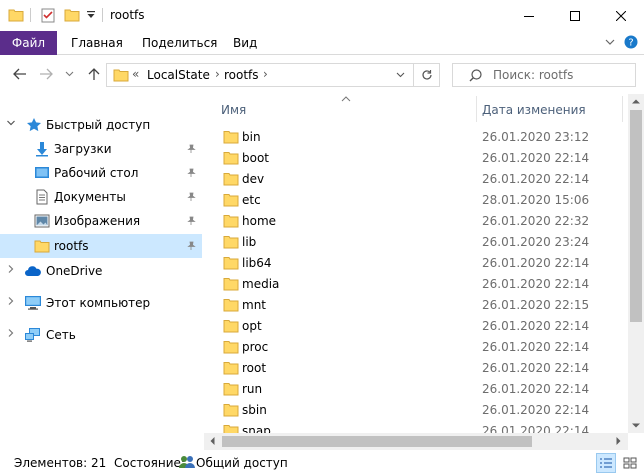 This screenshot has width=644, height=475. Describe the element at coordinates (256, 158) in the screenshot. I see `file-name: boot` at that location.